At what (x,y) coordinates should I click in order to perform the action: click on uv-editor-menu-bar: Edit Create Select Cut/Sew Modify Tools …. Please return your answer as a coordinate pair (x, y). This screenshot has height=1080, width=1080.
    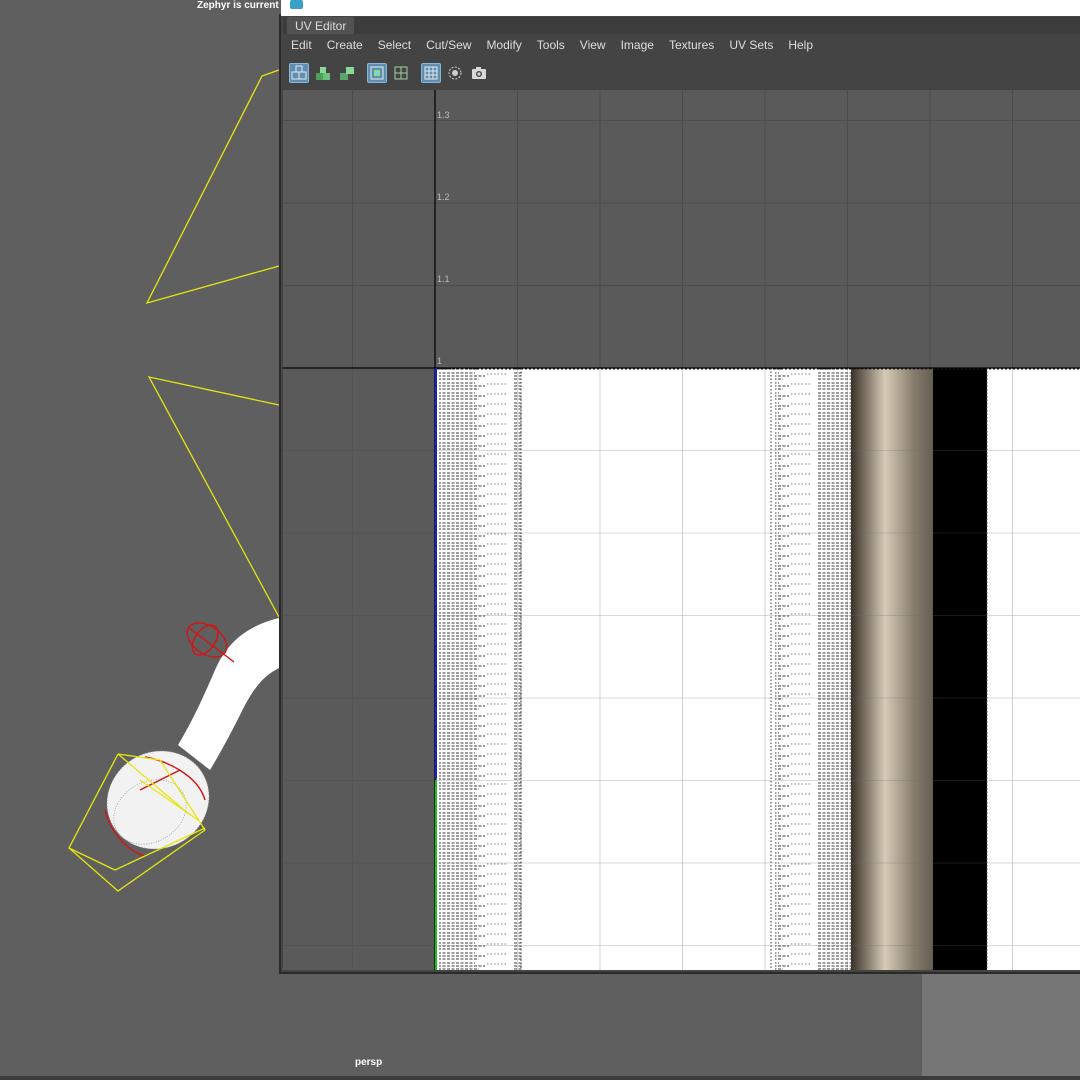
    Looking at the image, I should click on (681, 45).